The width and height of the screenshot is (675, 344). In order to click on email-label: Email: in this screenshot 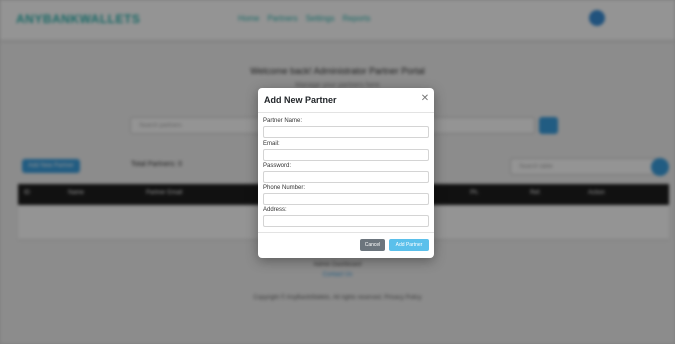, I will do `click(271, 144)`.